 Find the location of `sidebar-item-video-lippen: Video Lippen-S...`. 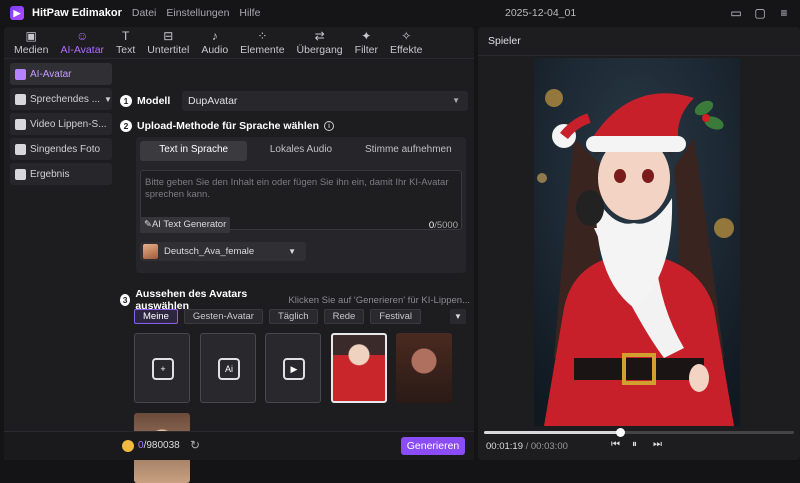

sidebar-item-video-lippen: Video Lippen-S... is located at coordinates (61, 124).